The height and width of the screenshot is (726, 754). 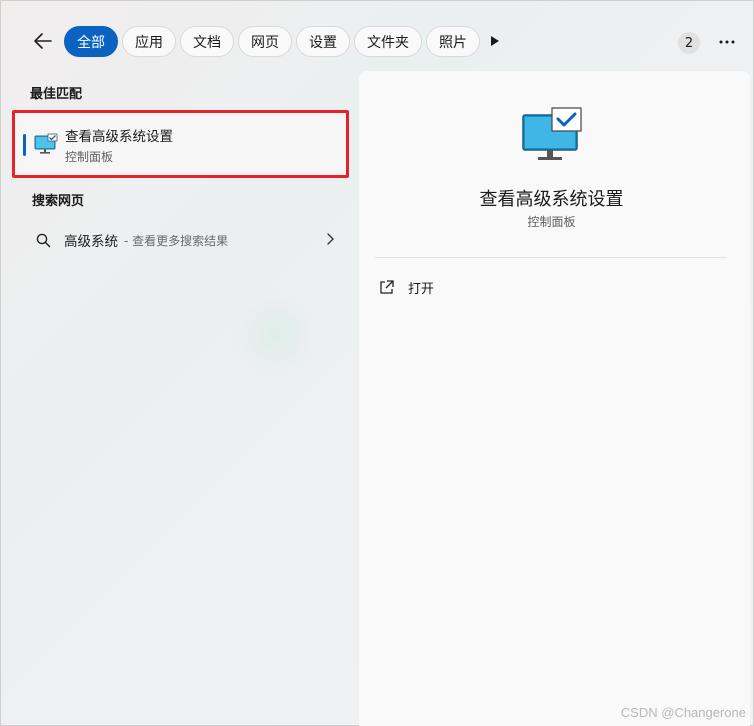 What do you see at coordinates (46, 143) in the screenshot?
I see `monitor-checkmark-icon` at bounding box center [46, 143].